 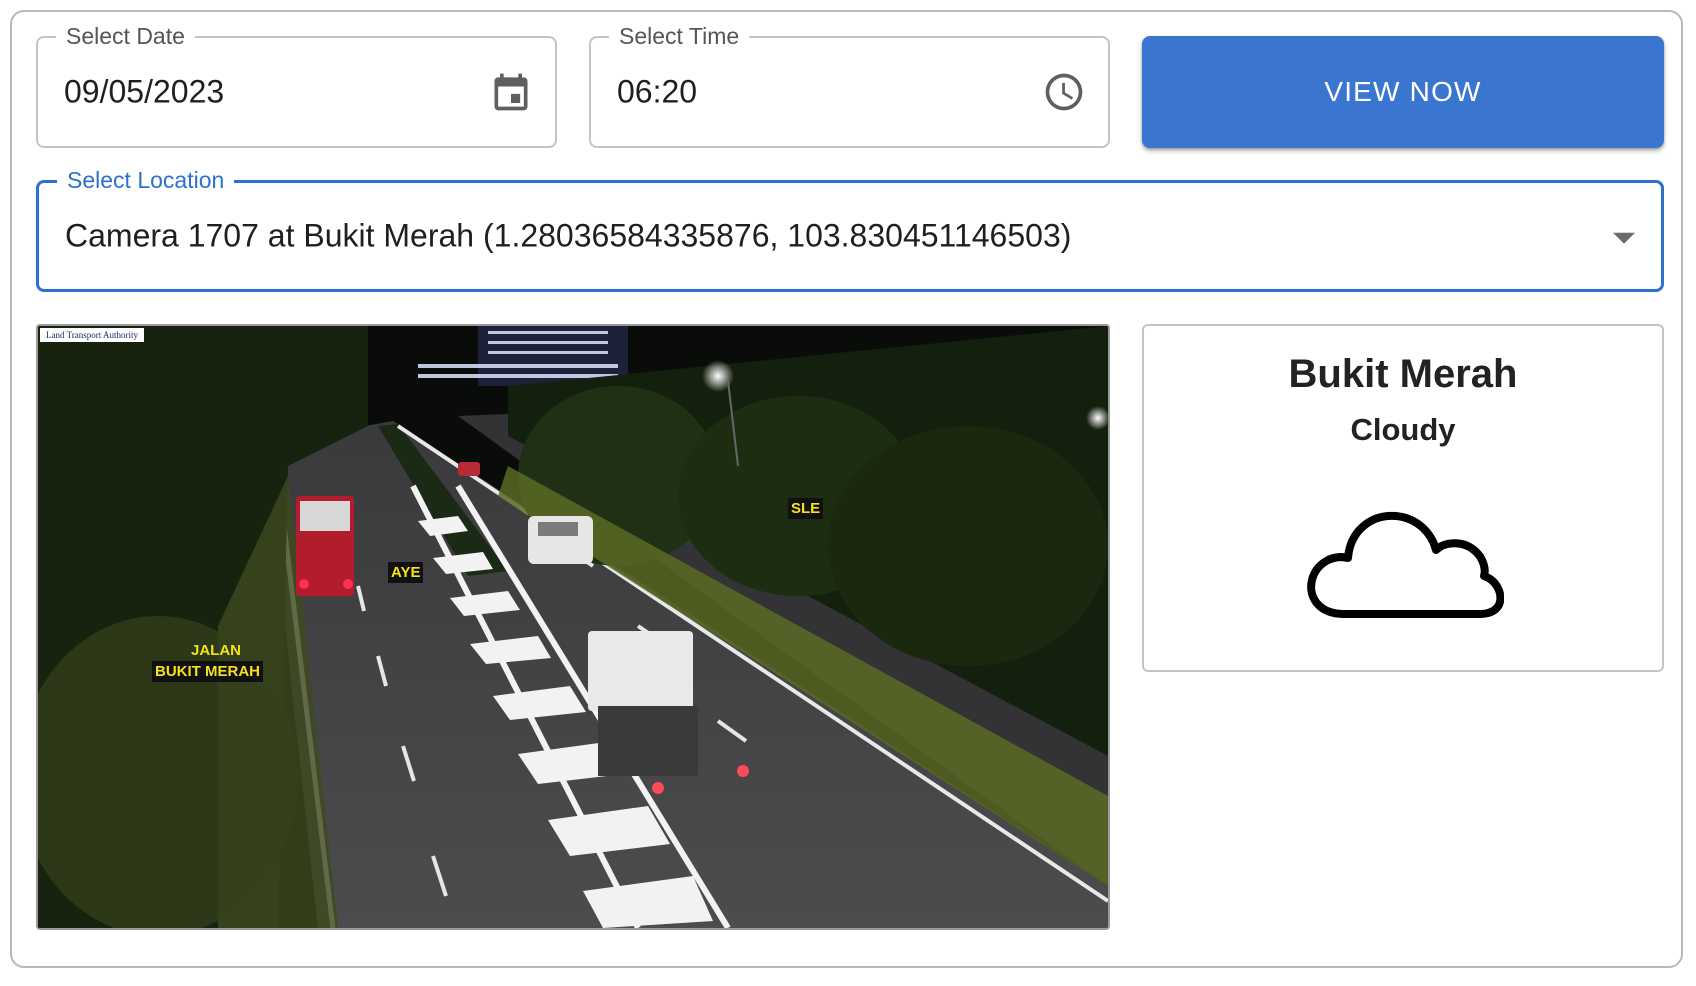 What do you see at coordinates (125, 36) in the screenshot?
I see `date-field-label: Select Date` at bounding box center [125, 36].